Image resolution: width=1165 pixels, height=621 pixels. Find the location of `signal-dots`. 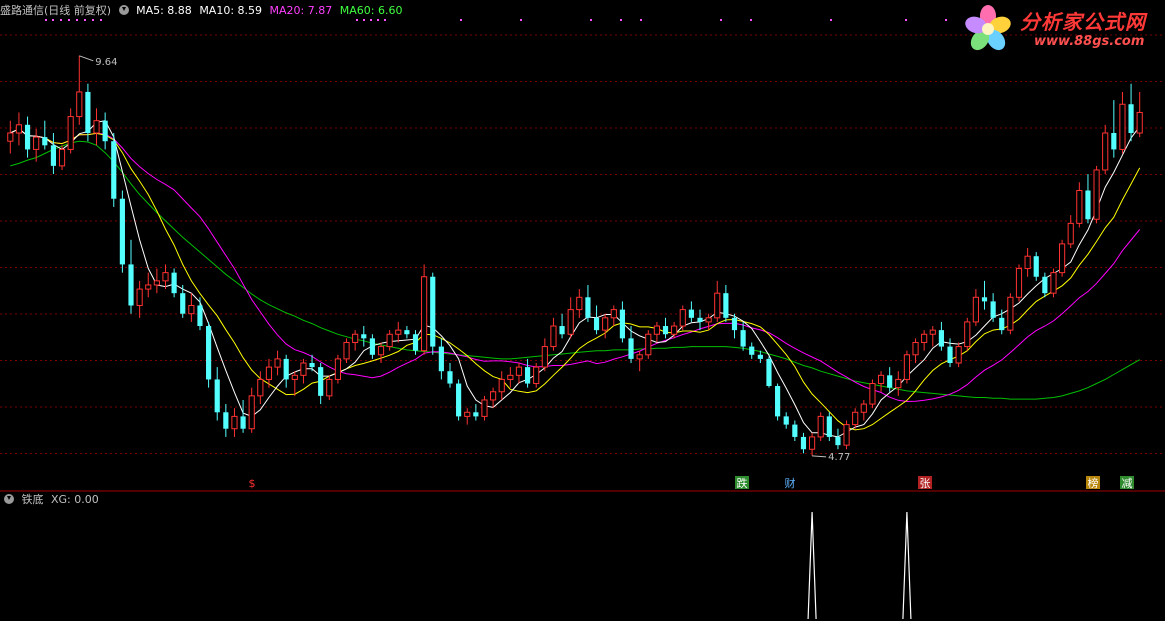

signal-dots is located at coordinates (496, 20).